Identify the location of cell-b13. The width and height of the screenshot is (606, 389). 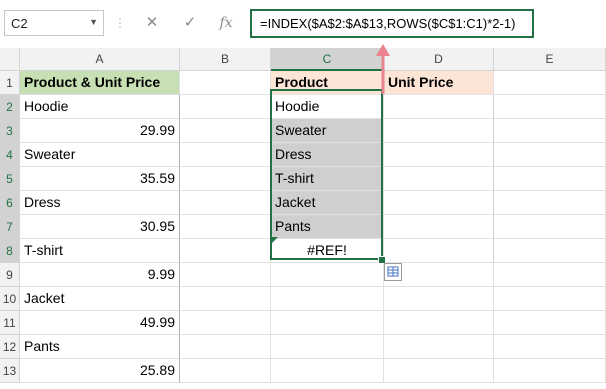
(225, 371).